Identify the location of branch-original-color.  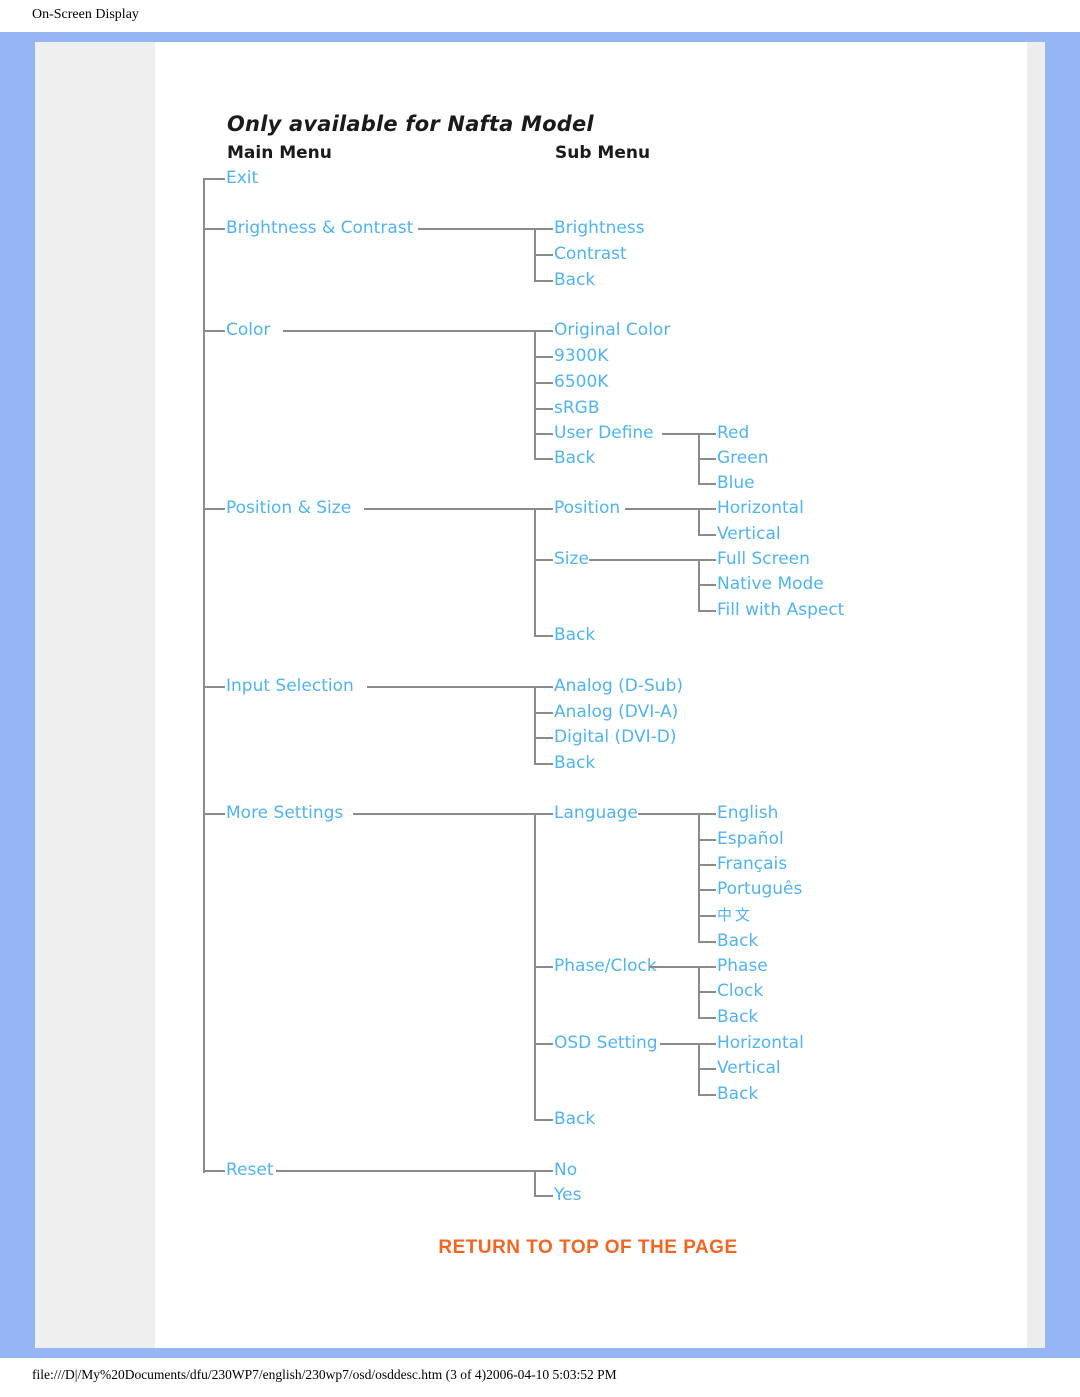
(543, 331).